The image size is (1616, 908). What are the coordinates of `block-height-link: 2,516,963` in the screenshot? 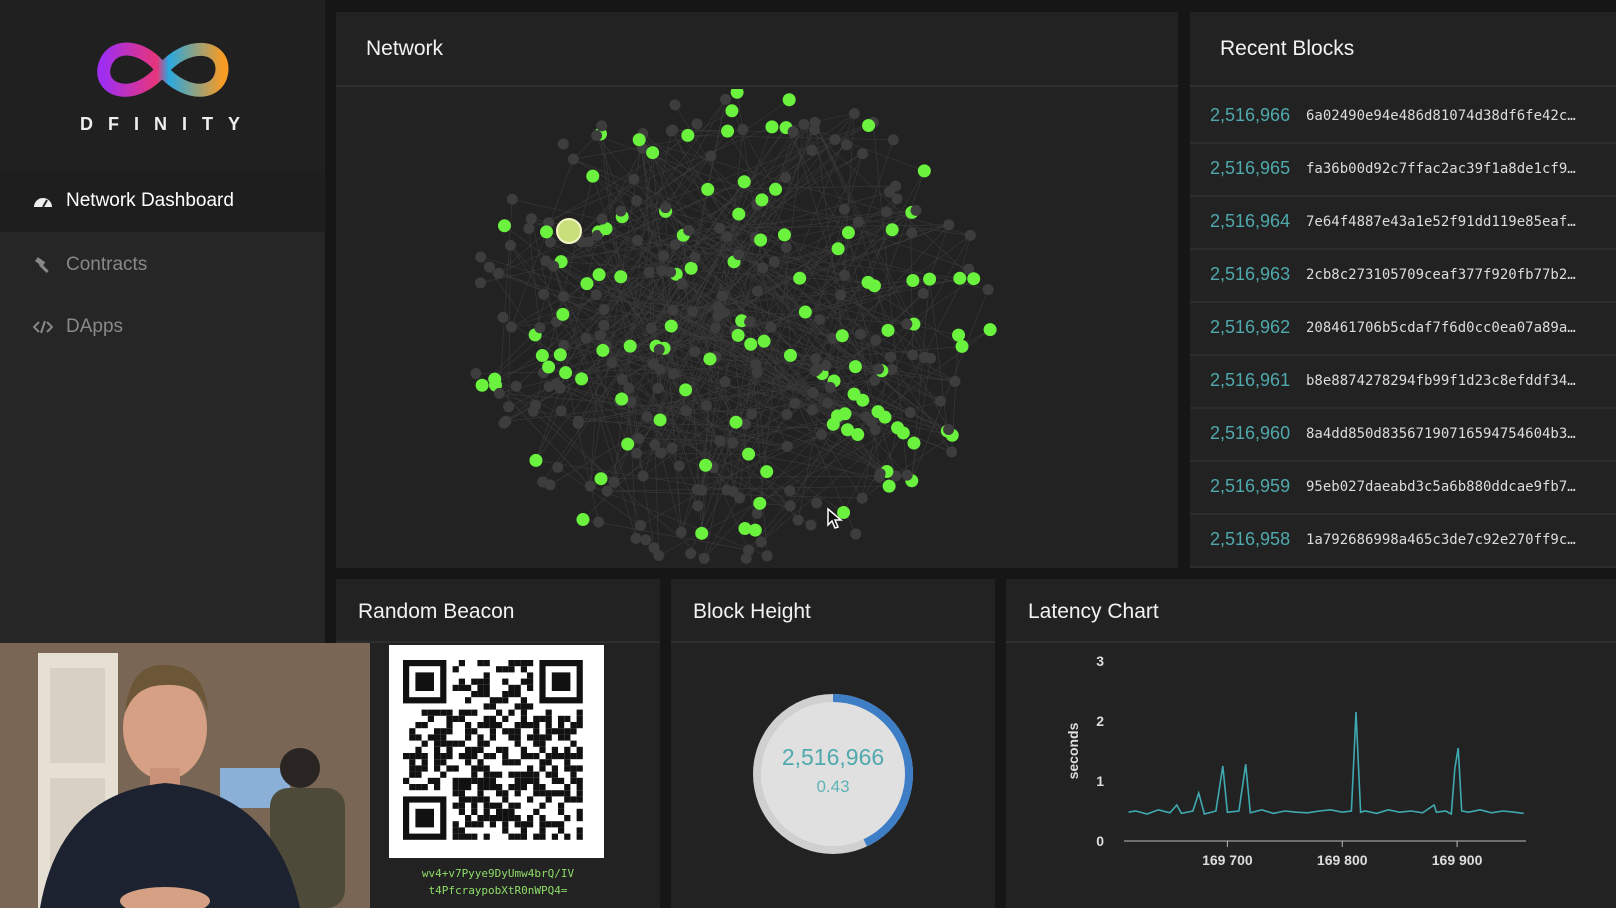 It's located at (1258, 274).